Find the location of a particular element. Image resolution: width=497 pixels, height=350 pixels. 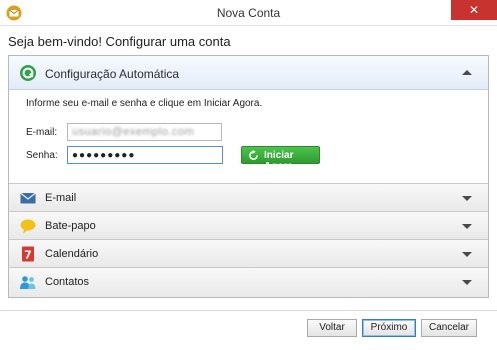

window-title: Nova Conta is located at coordinates (248, 13).